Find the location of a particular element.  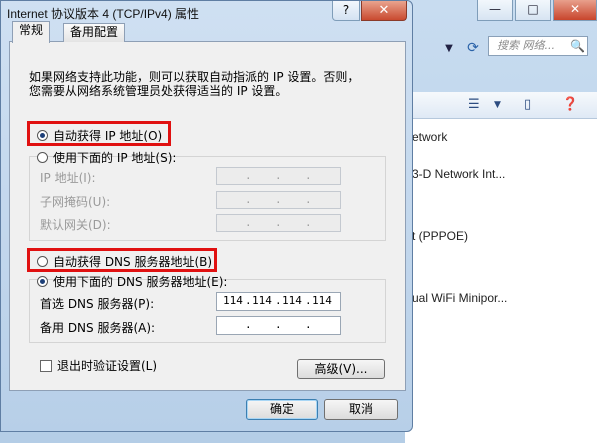

subnet-mask-label: 子网掩码(U): is located at coordinates (75, 202).